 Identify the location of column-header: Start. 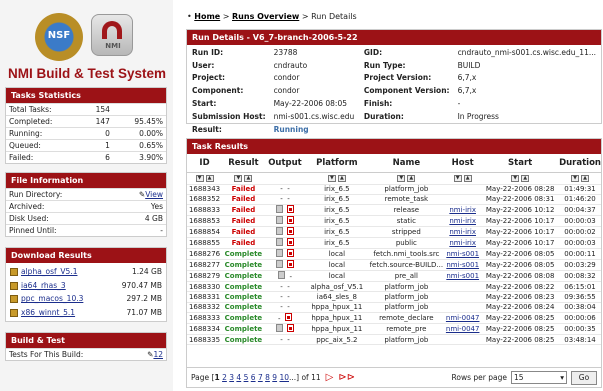
(520, 163).